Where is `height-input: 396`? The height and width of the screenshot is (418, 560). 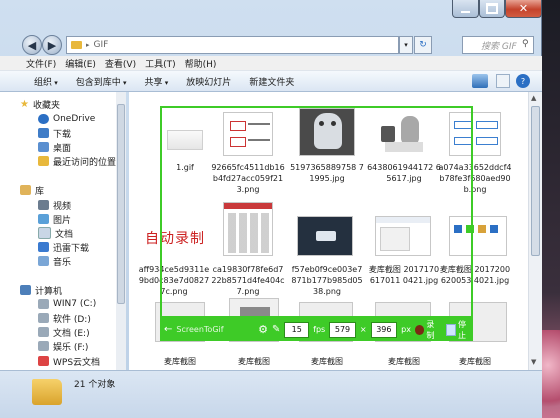 height-input: 396 is located at coordinates (384, 329).